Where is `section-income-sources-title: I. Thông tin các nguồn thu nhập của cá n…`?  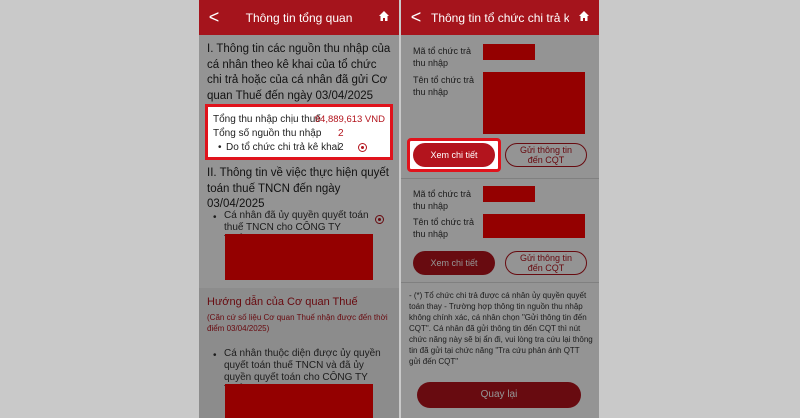 section-income-sources-title: I. Thông tin các nguồn thu nhập của cá n… is located at coordinates (299, 72).